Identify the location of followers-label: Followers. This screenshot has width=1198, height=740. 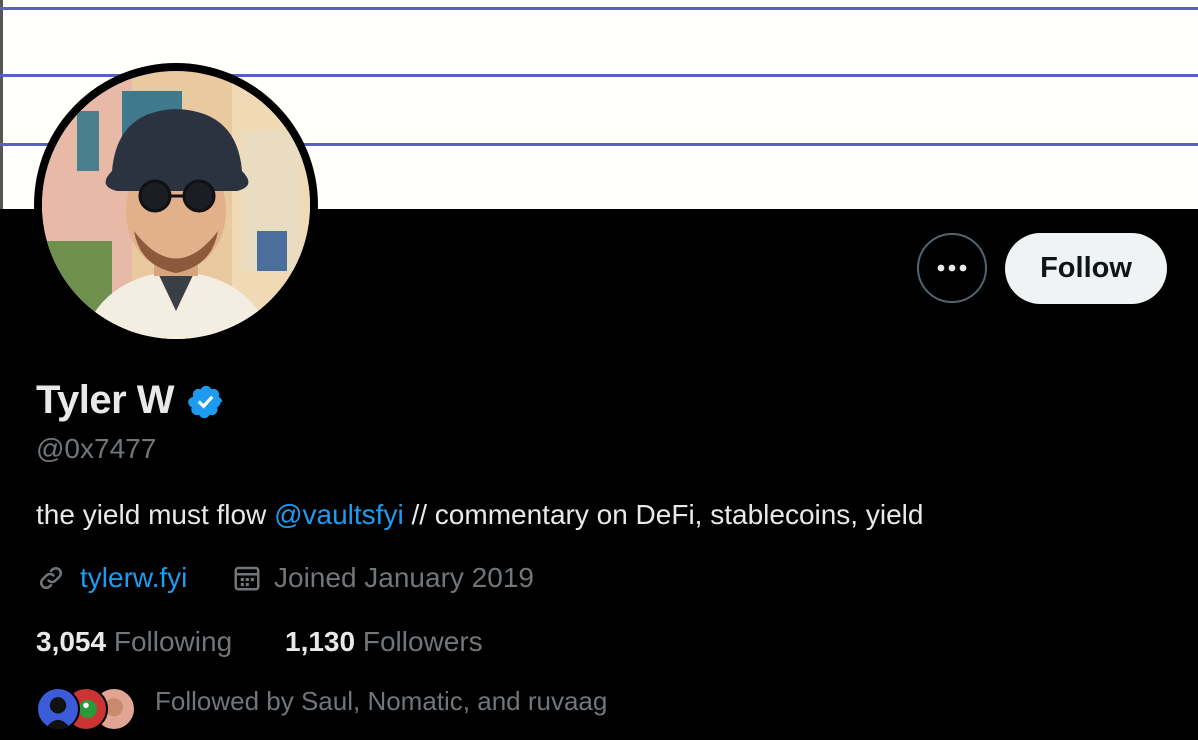
(422, 641).